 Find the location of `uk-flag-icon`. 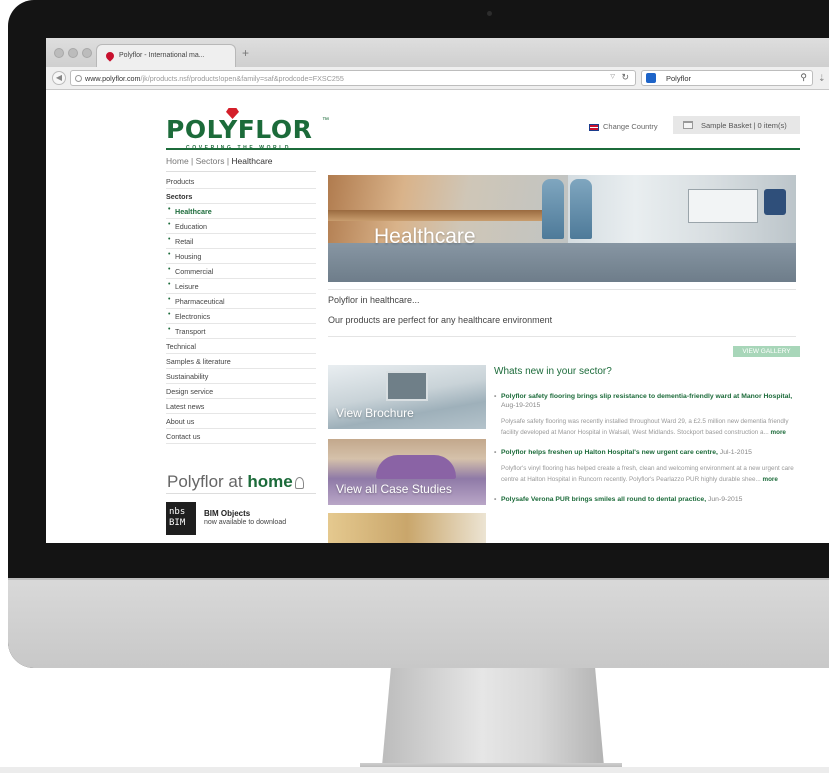

uk-flag-icon is located at coordinates (594, 127).